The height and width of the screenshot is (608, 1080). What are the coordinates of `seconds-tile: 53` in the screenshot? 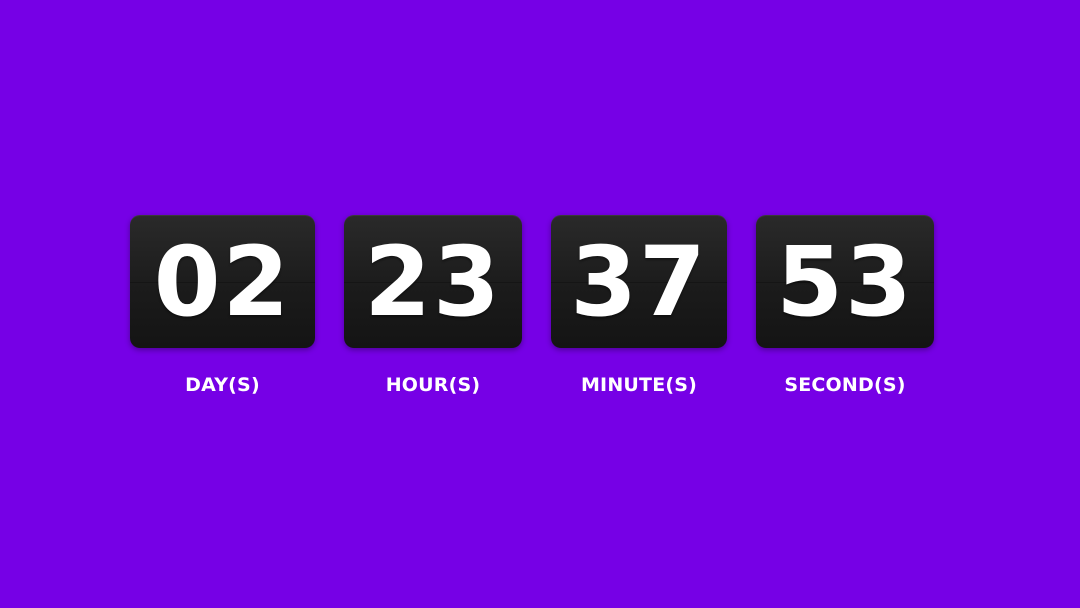 It's located at (845, 281).